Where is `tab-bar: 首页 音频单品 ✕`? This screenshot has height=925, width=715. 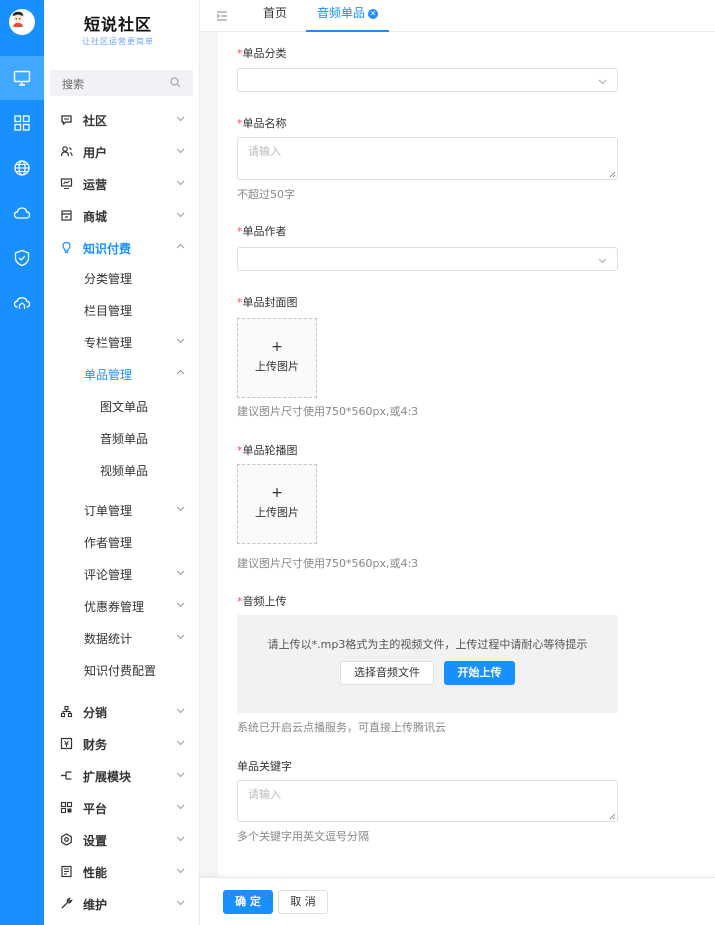
tab-bar: 首页 音频单品 ✕ is located at coordinates (457, 16).